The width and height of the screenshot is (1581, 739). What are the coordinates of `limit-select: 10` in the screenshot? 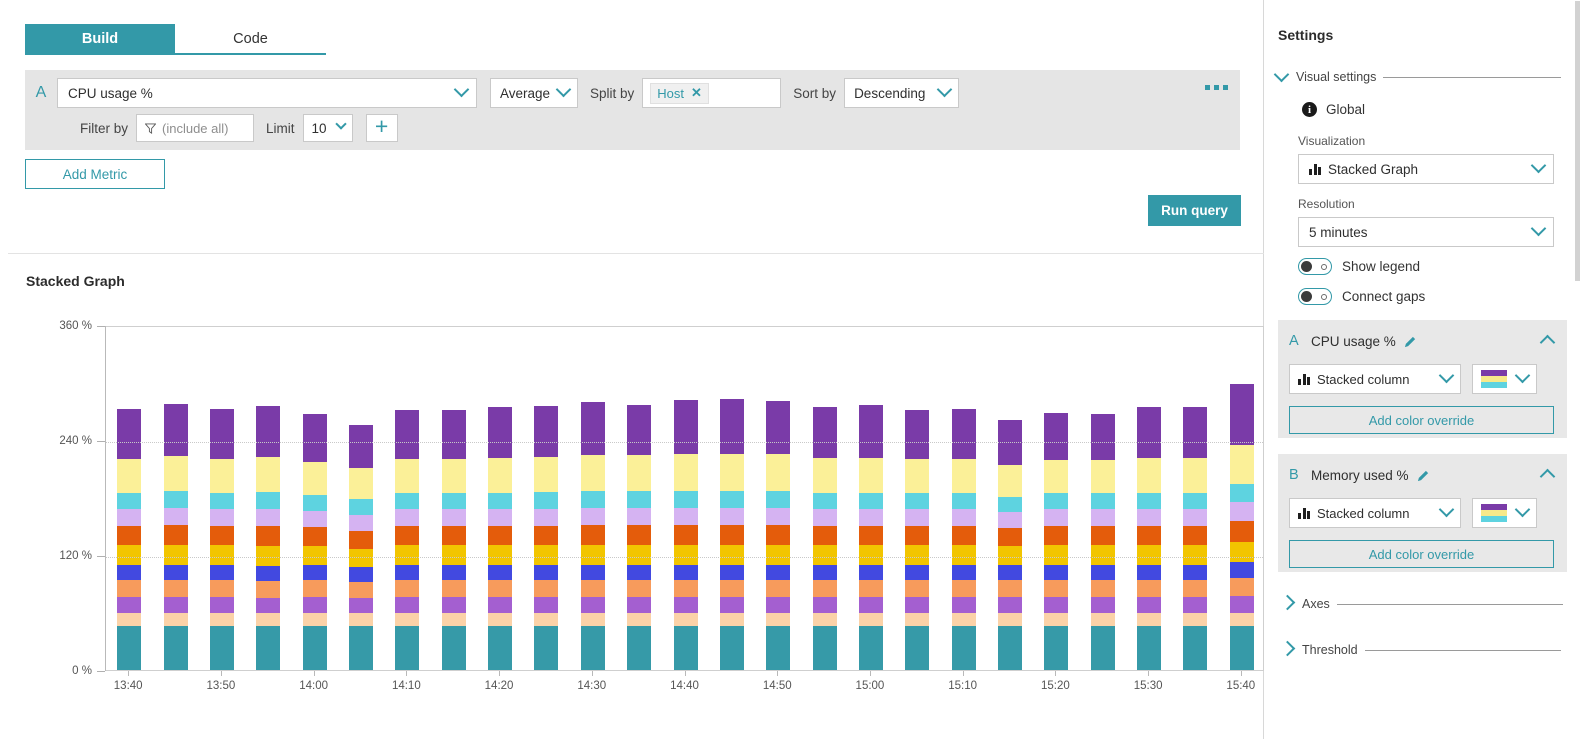 It's located at (327, 128).